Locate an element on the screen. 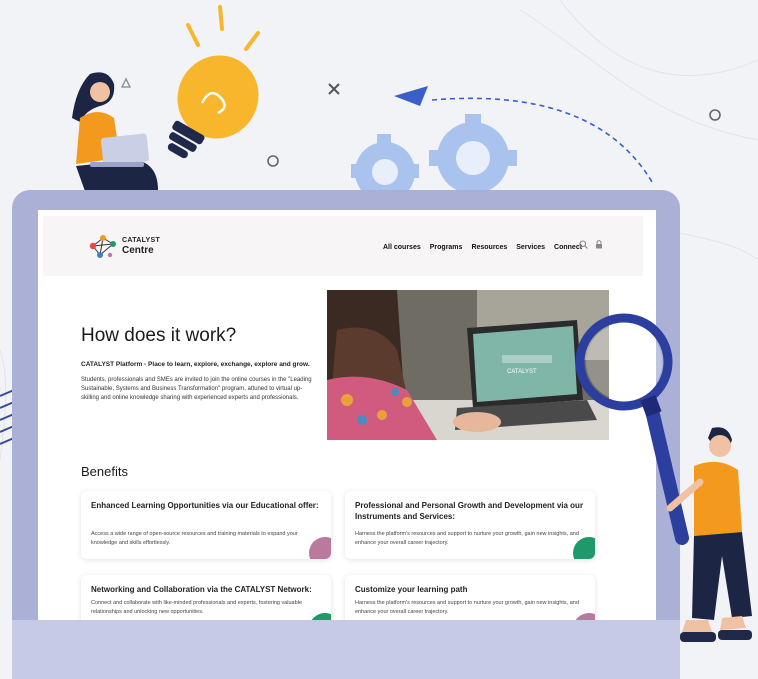  logo-line2: Centre is located at coordinates (138, 250).